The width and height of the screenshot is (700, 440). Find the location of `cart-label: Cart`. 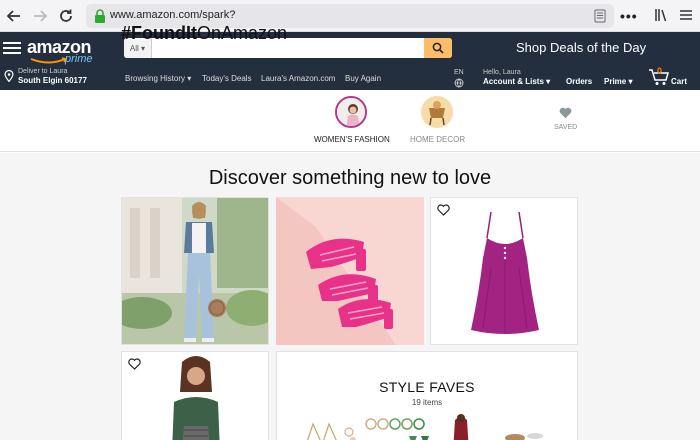

cart-label: Cart is located at coordinates (679, 81).